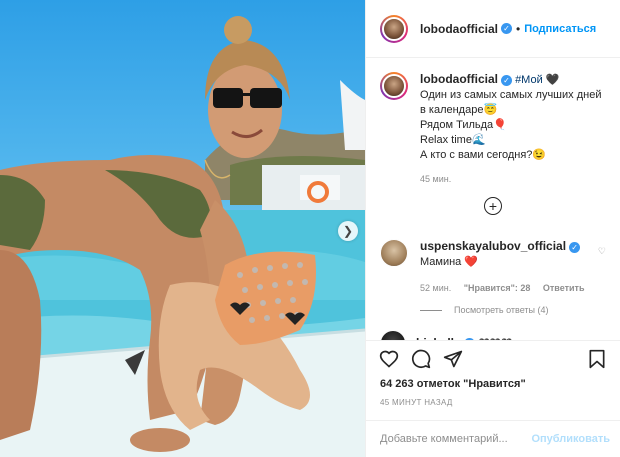  I want to click on share-button, so click(453, 359).